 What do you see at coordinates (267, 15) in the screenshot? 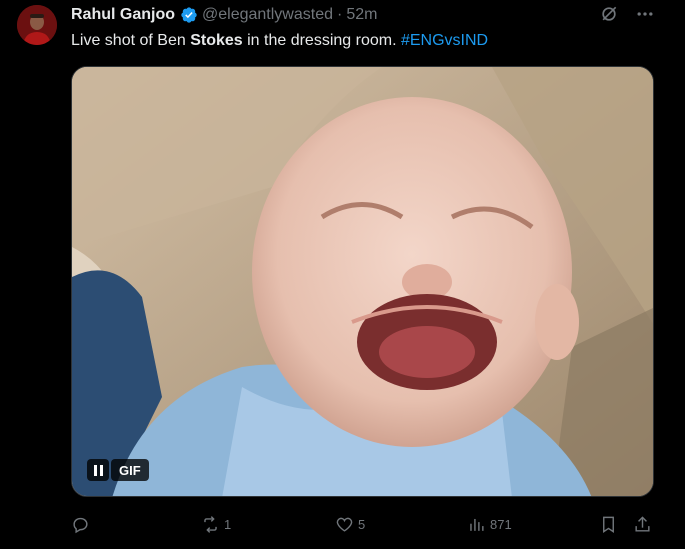
I see `author-handle: @elegantlywasted` at bounding box center [267, 15].